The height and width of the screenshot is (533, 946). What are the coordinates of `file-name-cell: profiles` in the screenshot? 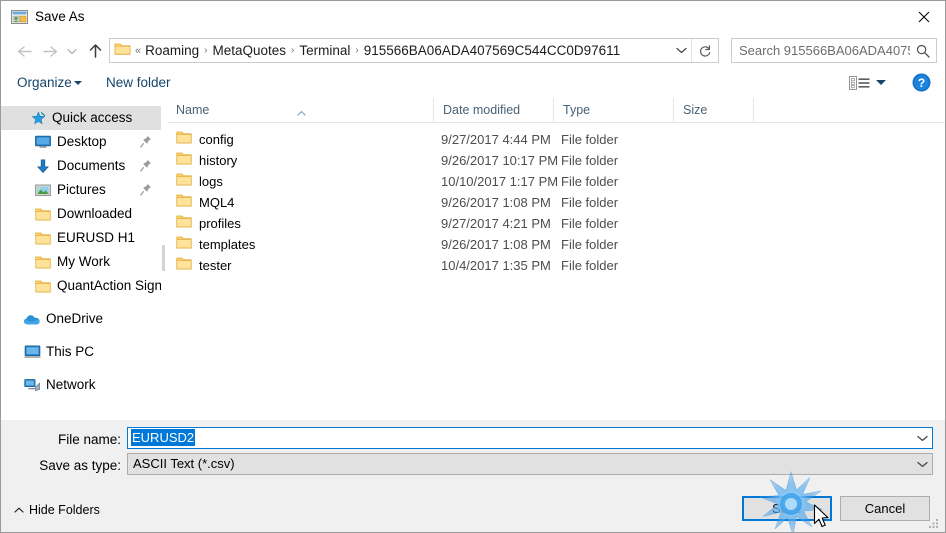 It's located at (208, 224).